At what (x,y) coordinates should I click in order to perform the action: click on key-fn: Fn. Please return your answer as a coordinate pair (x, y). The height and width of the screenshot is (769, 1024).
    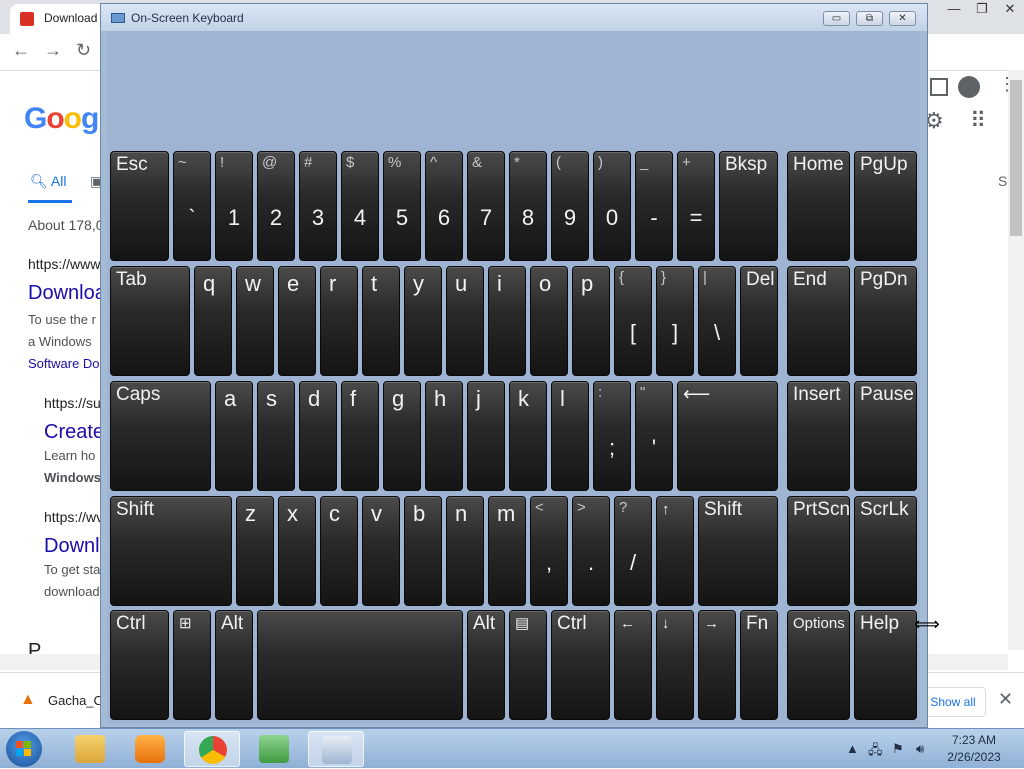
    Looking at the image, I should click on (759, 665).